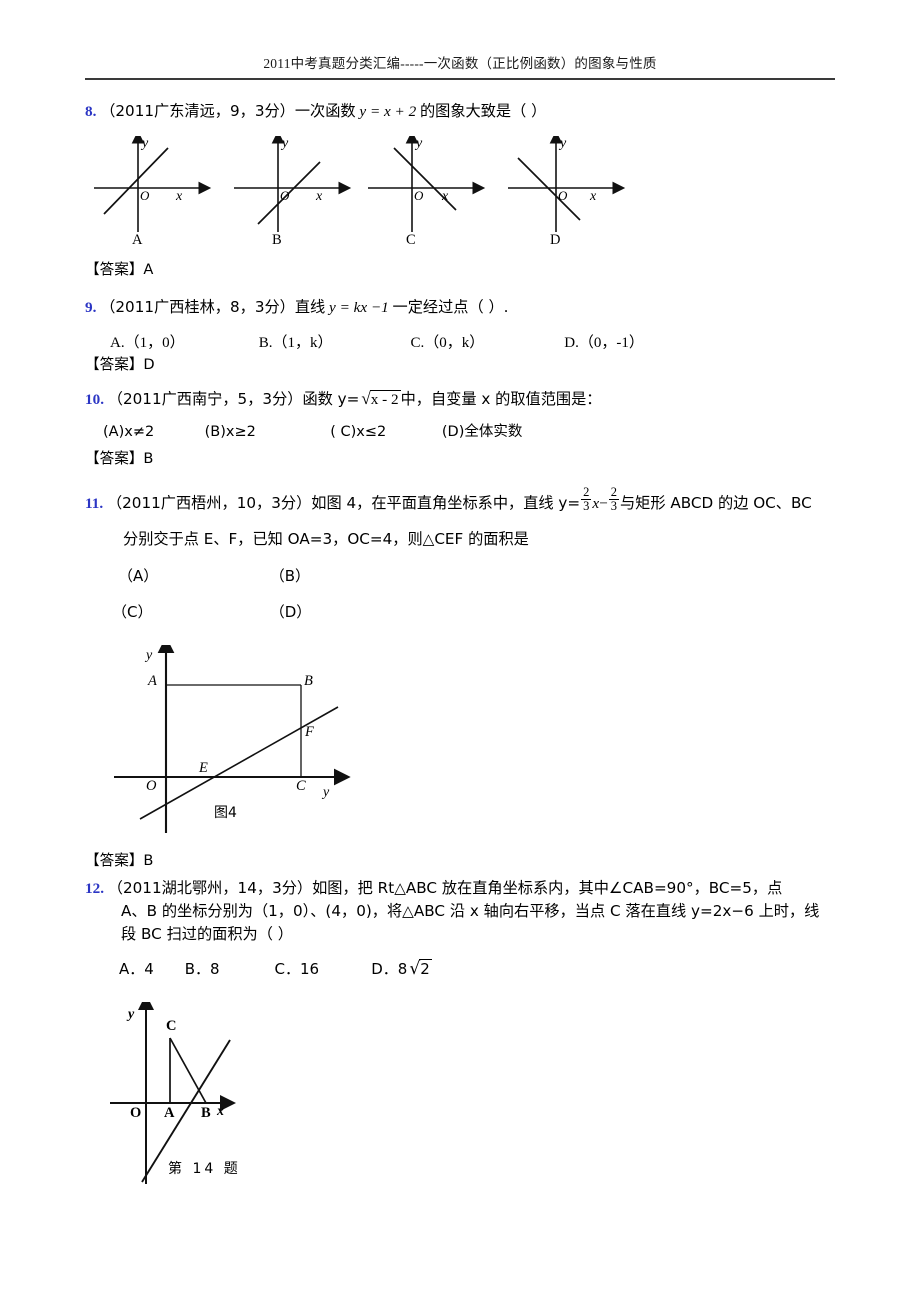 This screenshot has height=1302, width=920. I want to click on question-8-graph-a-y-label: y, so click(145, 143).